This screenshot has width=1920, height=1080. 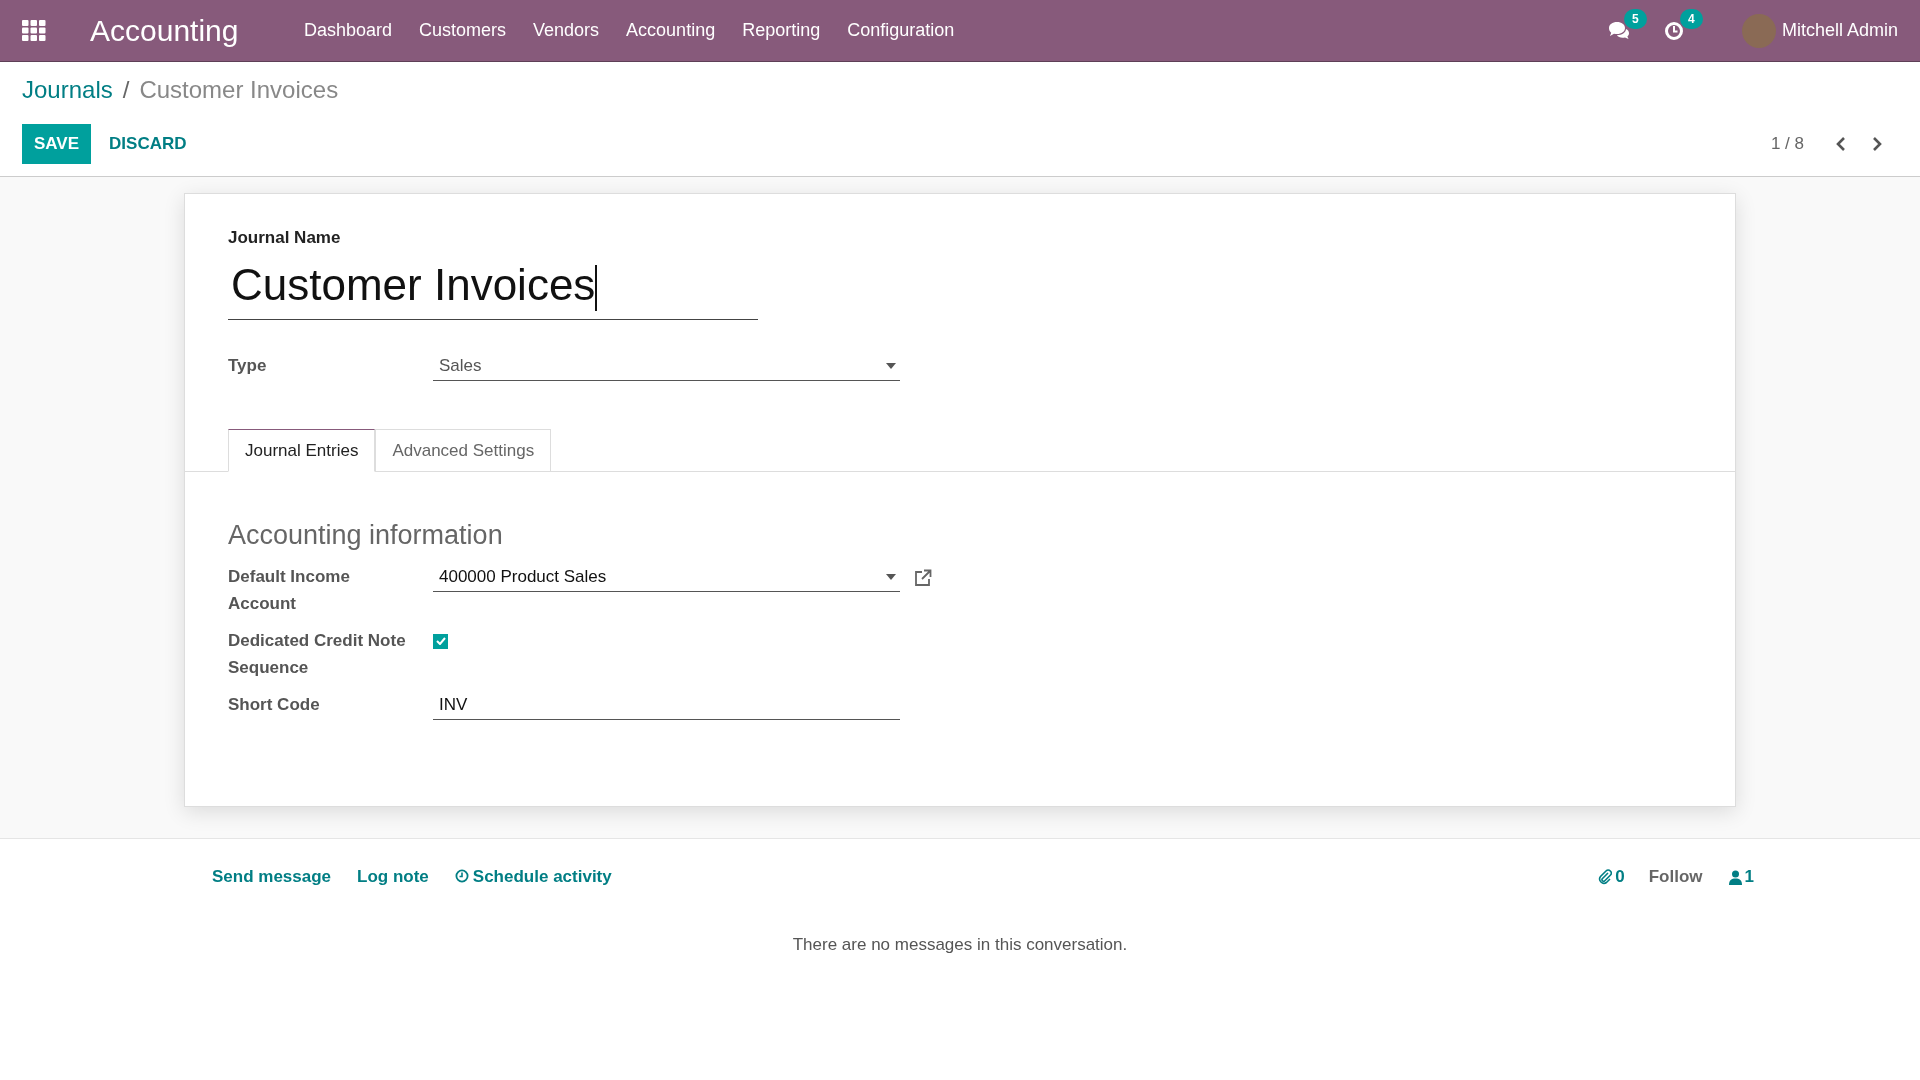 I want to click on menu-item: Reporting, so click(x=781, y=30).